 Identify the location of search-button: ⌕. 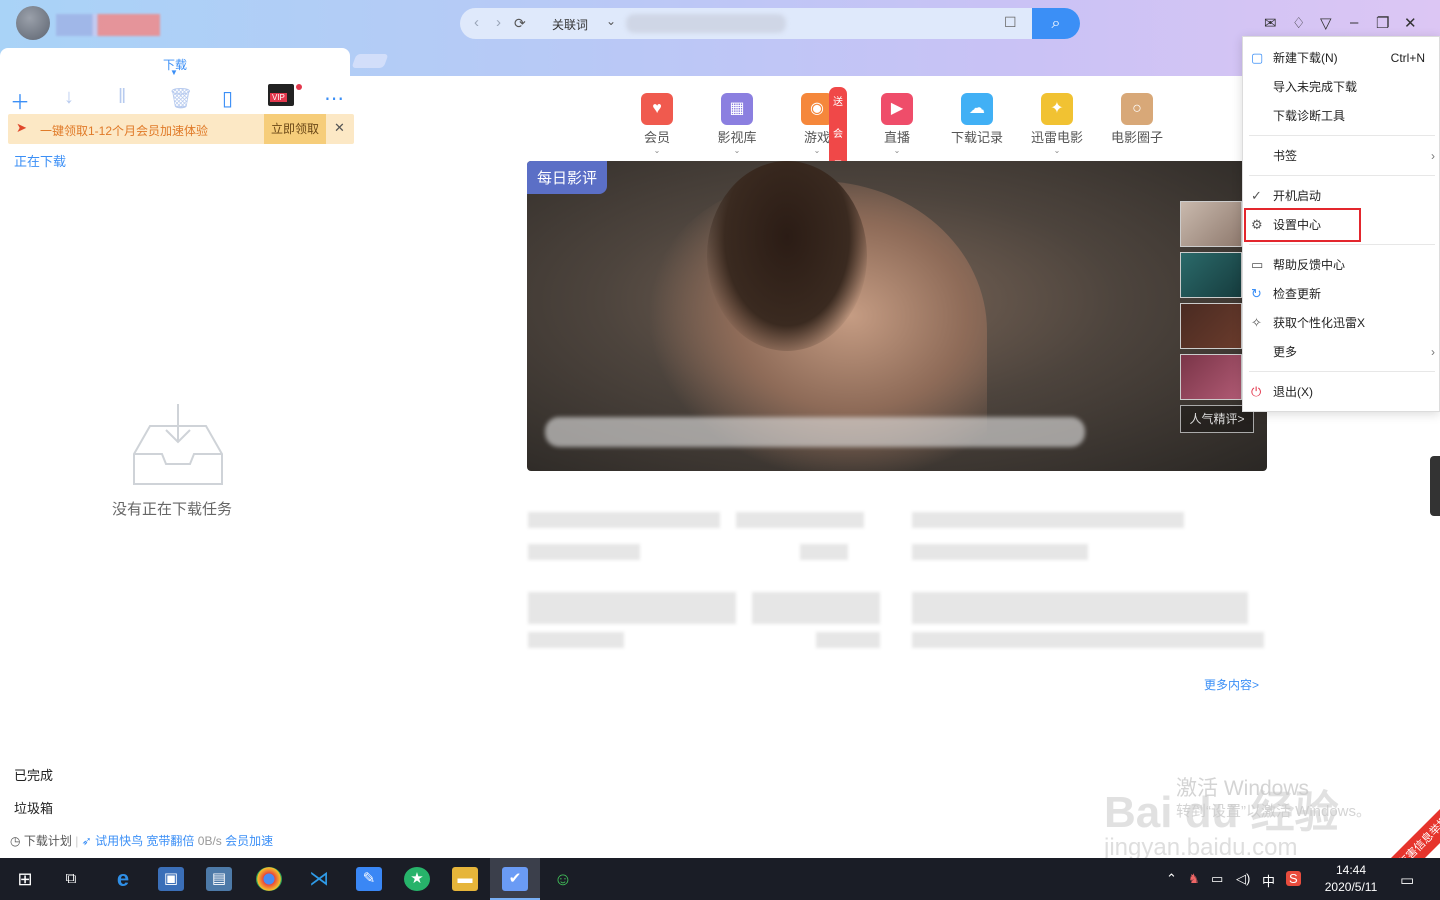
(1056, 23).